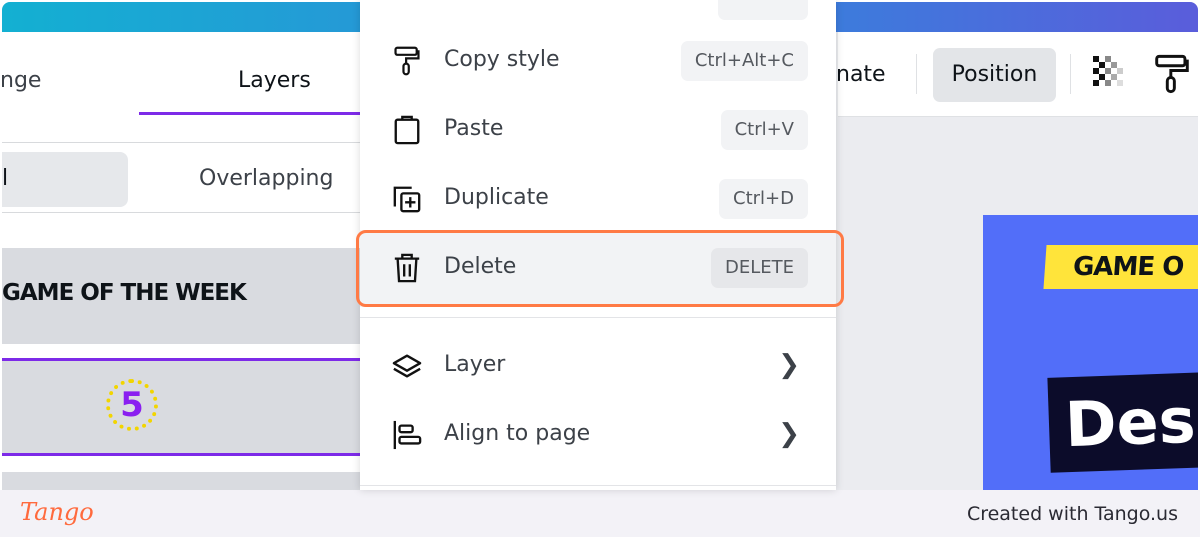 The width and height of the screenshot is (1200, 537). What do you see at coordinates (598, 199) in the screenshot?
I see `menu-item-duplicate: Duplicate Ctrl+D` at bounding box center [598, 199].